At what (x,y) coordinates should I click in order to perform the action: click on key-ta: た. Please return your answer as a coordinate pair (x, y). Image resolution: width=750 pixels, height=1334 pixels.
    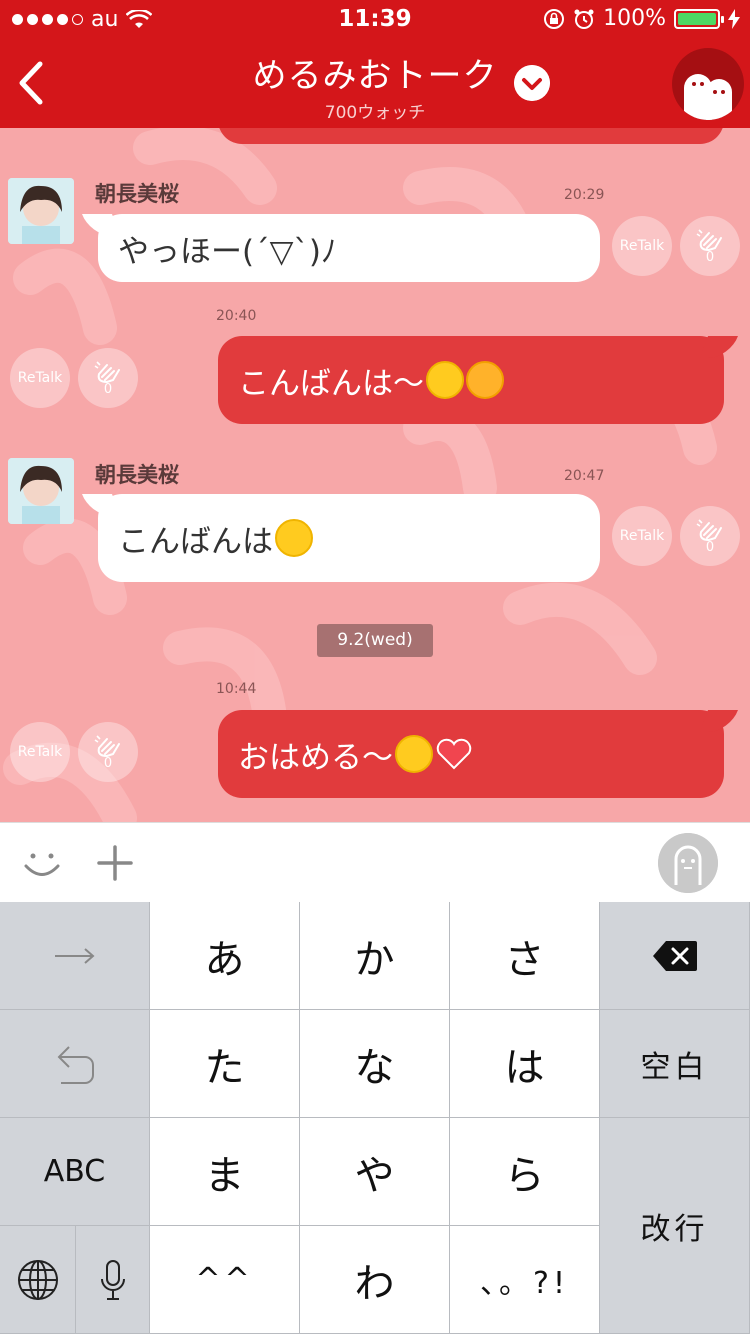
    Looking at the image, I should click on (225, 1064).